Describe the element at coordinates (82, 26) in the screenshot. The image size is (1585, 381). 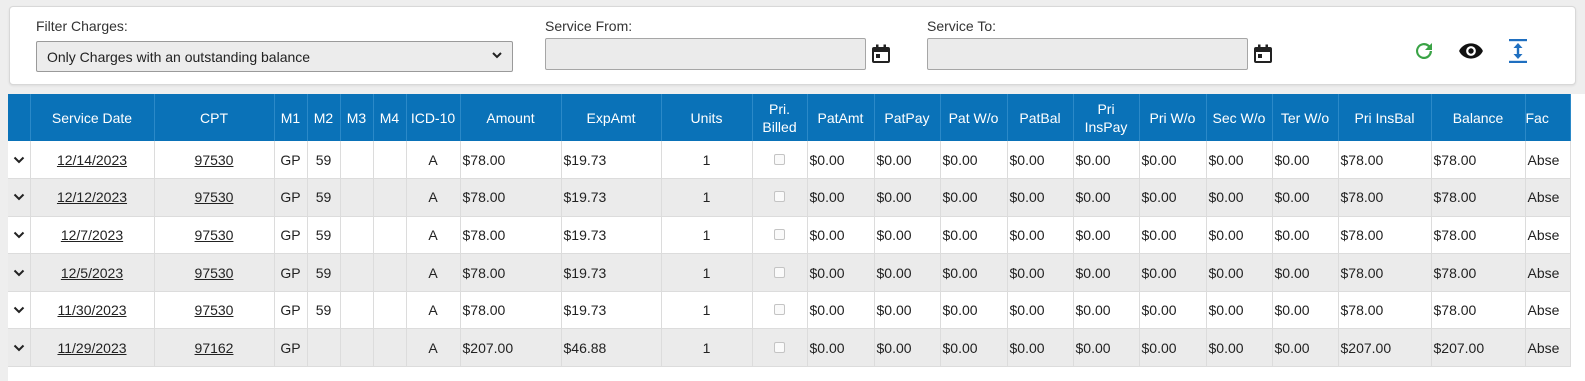
I see `filter-charges-label: Filter Charges:` at that location.